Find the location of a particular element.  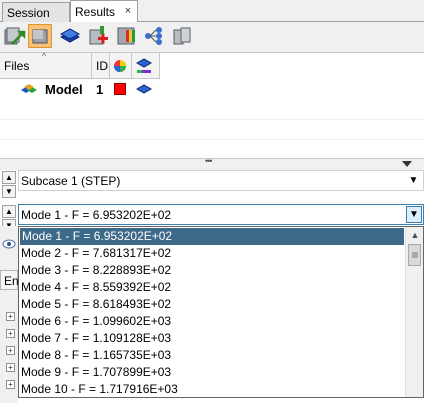

list-item-label: Mode 4 - F = 8.559392E+02 is located at coordinates (96, 287).